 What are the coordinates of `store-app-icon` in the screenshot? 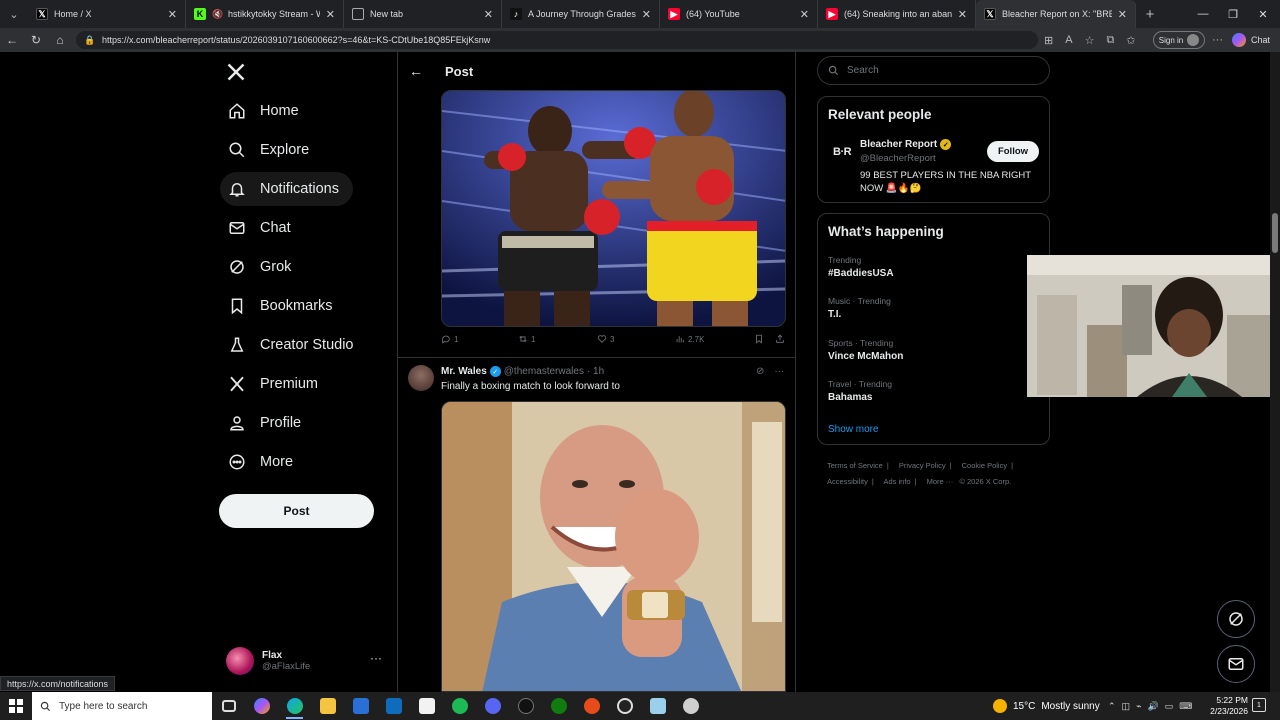 It's located at (360, 706).